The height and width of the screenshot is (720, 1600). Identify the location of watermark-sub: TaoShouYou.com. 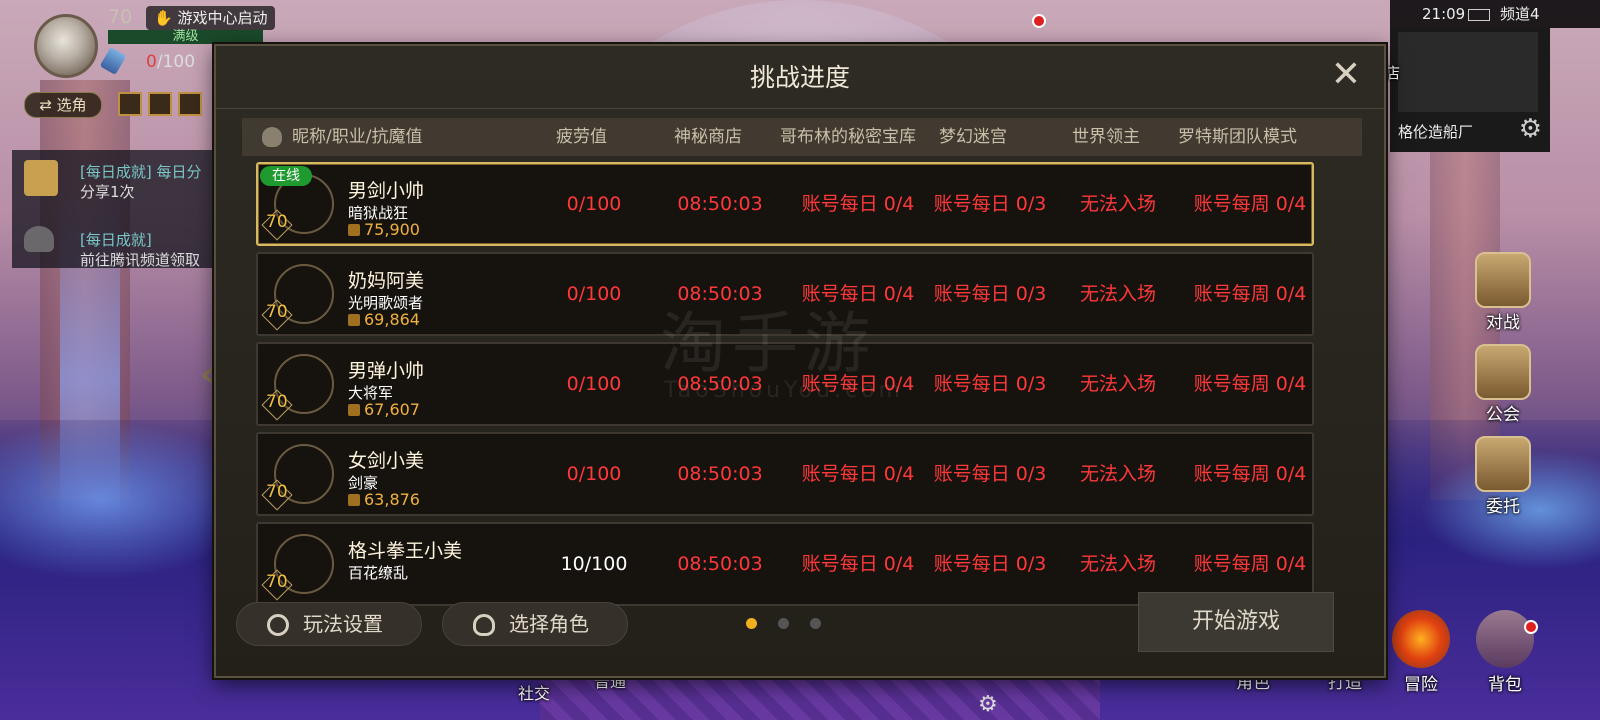
(784, 390).